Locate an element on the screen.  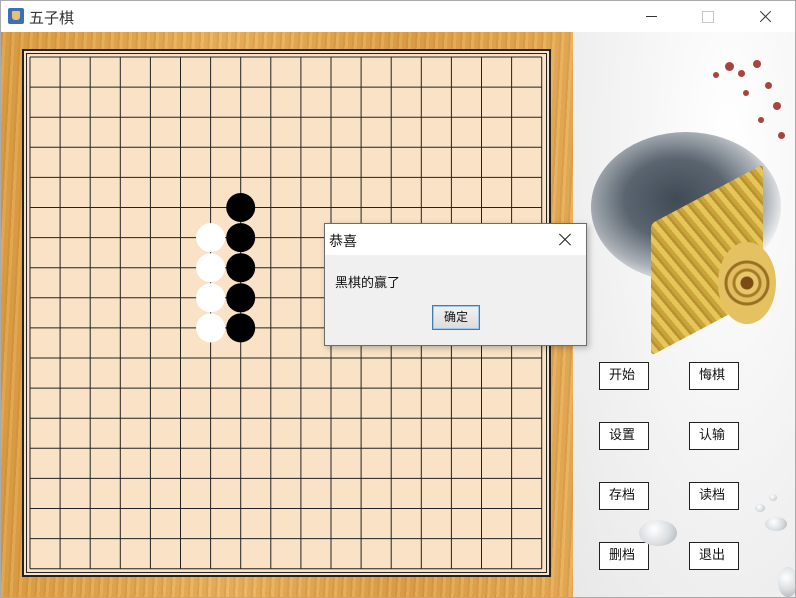
undo-button: 悔棋 is located at coordinates (714, 376).